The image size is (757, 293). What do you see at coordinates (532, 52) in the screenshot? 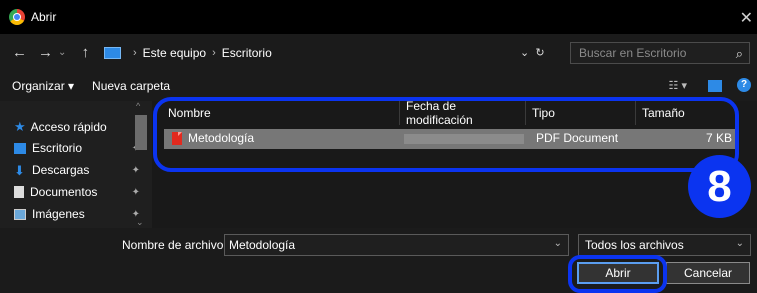
I see `refresh-icon: ⌄ ↻` at bounding box center [532, 52].